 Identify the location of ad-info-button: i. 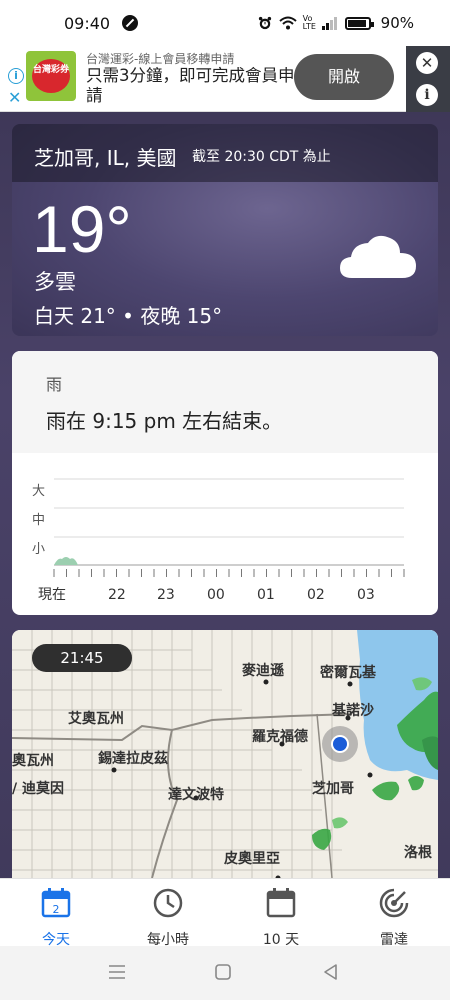
(427, 95).